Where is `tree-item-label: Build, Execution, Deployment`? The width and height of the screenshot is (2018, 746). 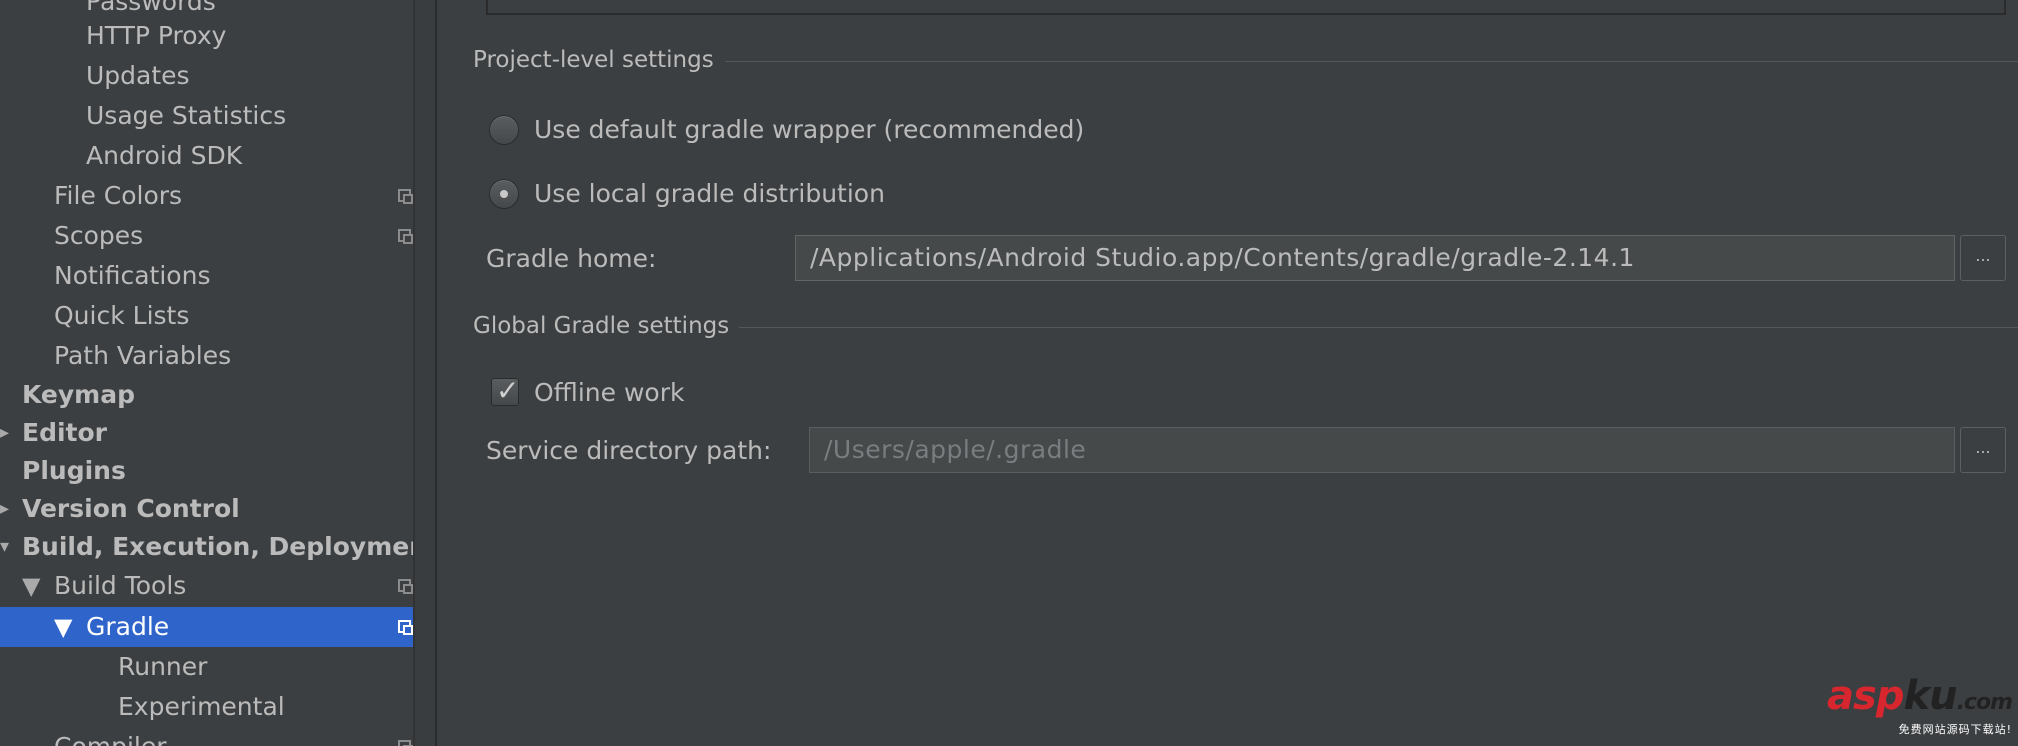 tree-item-label: Build, Execution, Deployment is located at coordinates (217, 546).